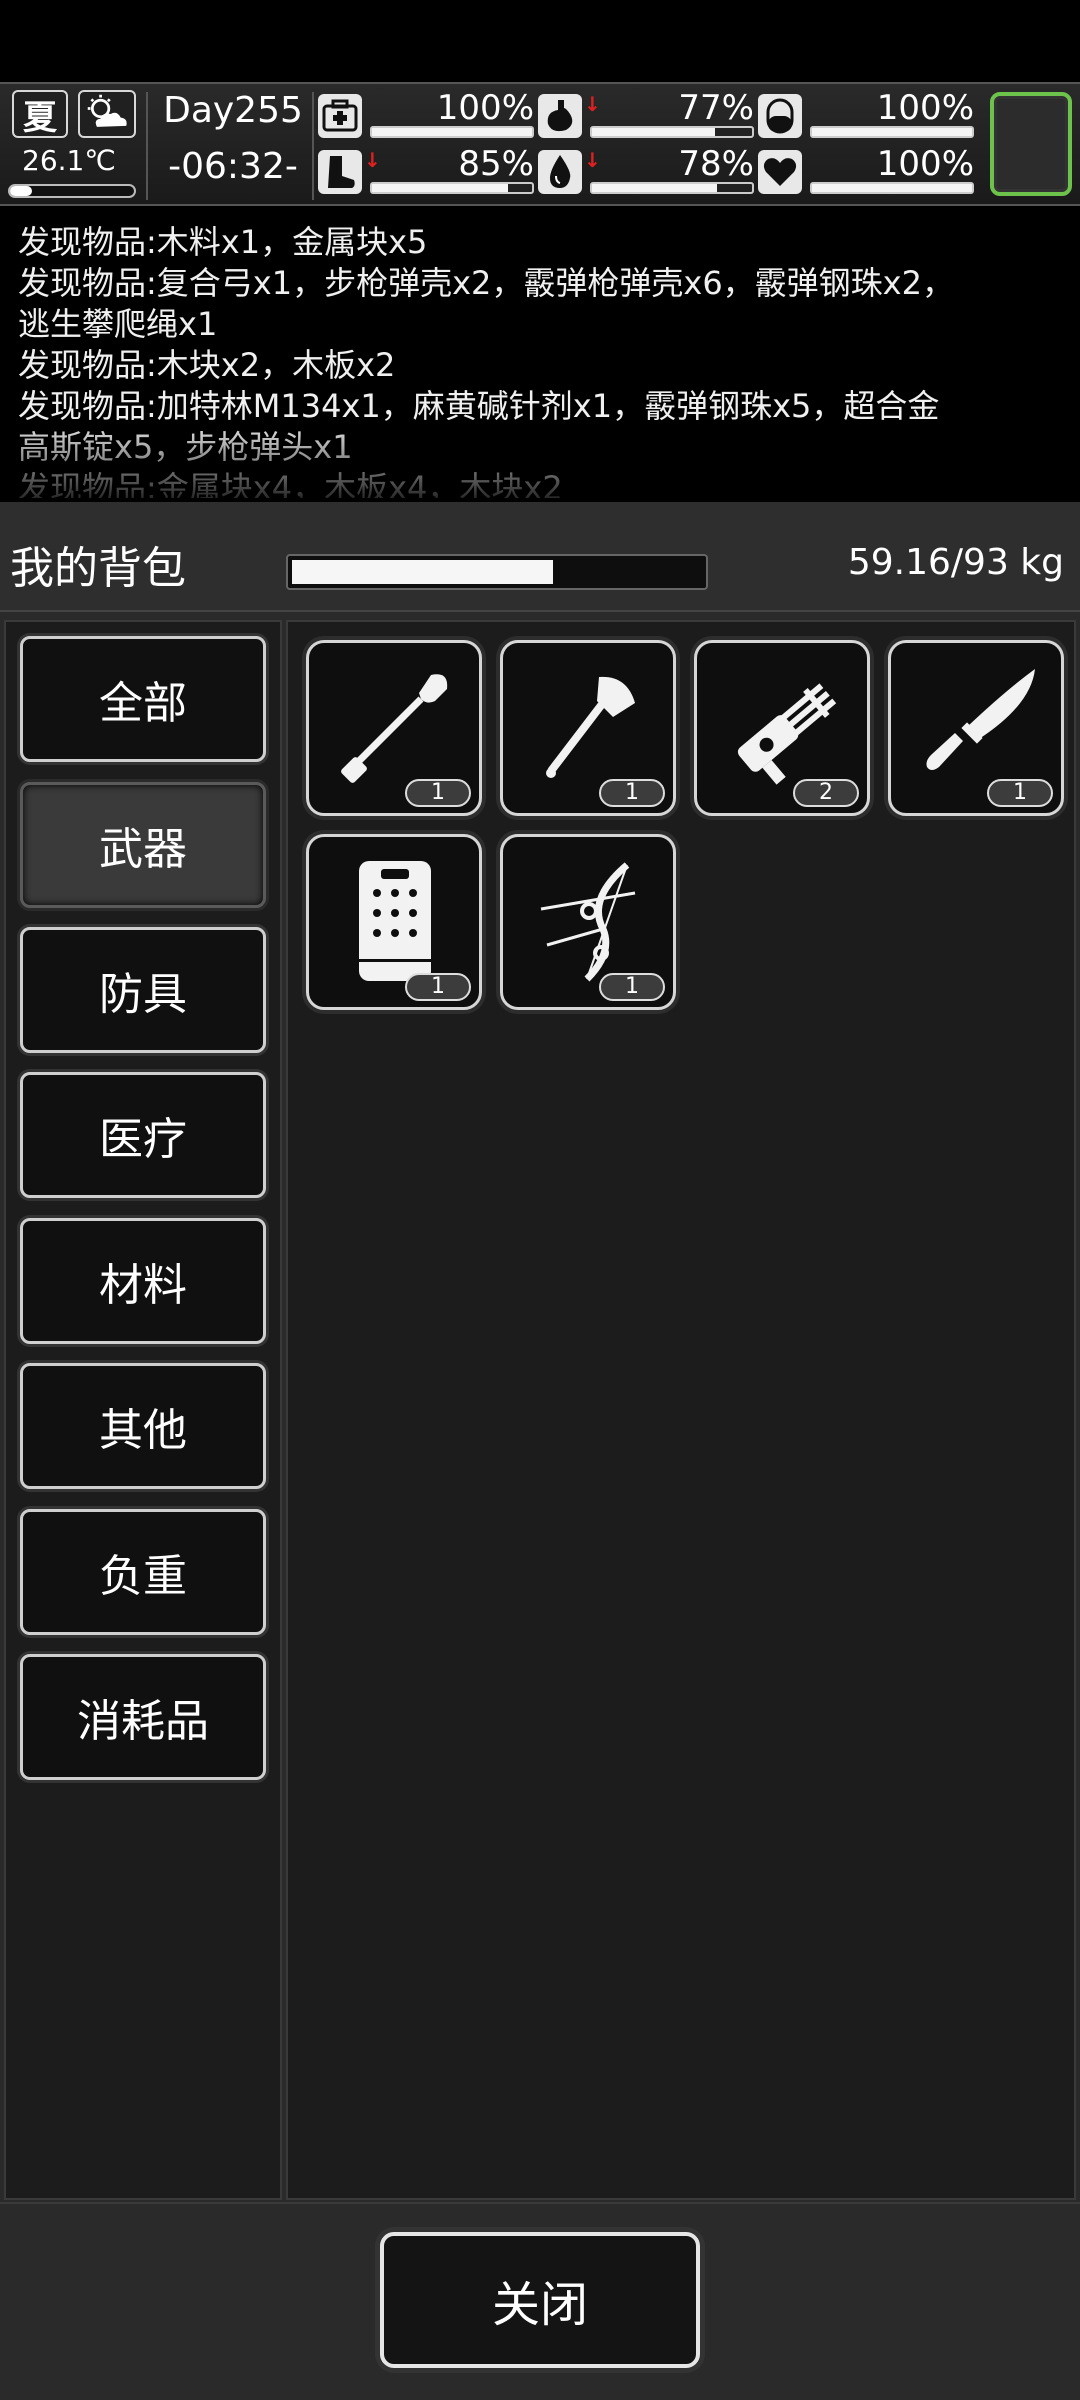 This screenshot has height=2400, width=1080. What do you see at coordinates (648, 115) in the screenshot?
I see `hunger-stat: ↓ 77%` at bounding box center [648, 115].